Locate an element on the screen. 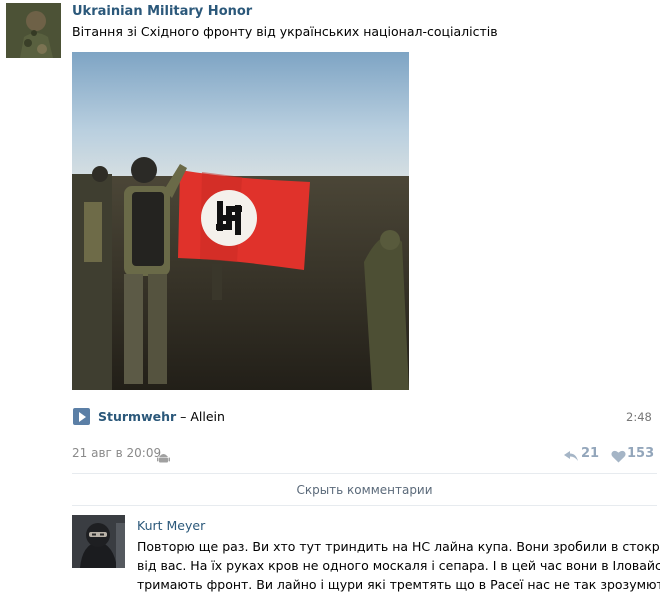 Image resolution: width=669 pixels, height=594 pixels. audio-play-button is located at coordinates (81, 416).